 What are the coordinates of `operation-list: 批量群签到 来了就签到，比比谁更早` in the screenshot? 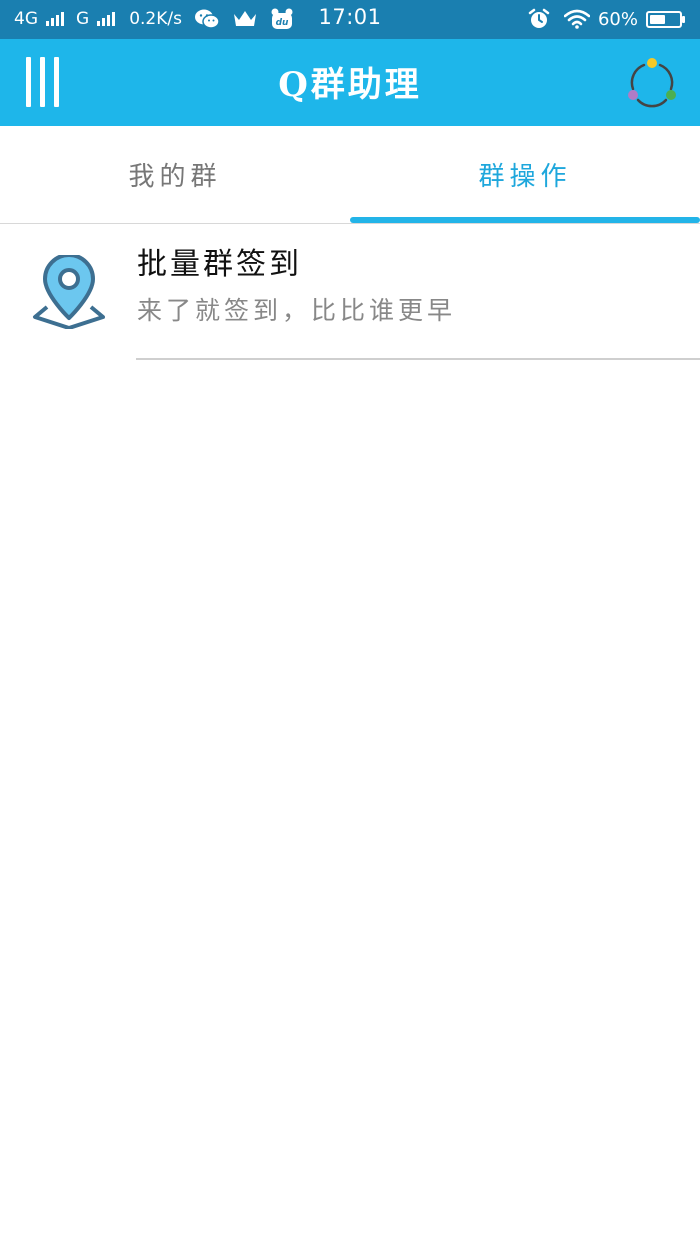 It's located at (350, 292).